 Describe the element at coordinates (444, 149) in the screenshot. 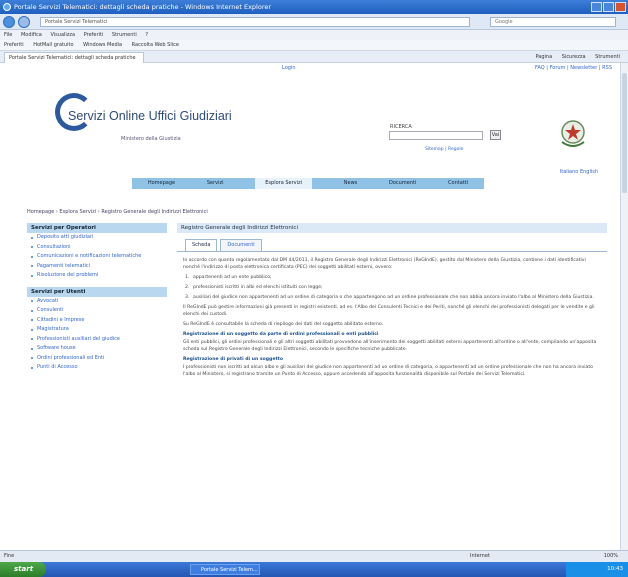

I see `search-links: Sitemap | Regole` at that location.